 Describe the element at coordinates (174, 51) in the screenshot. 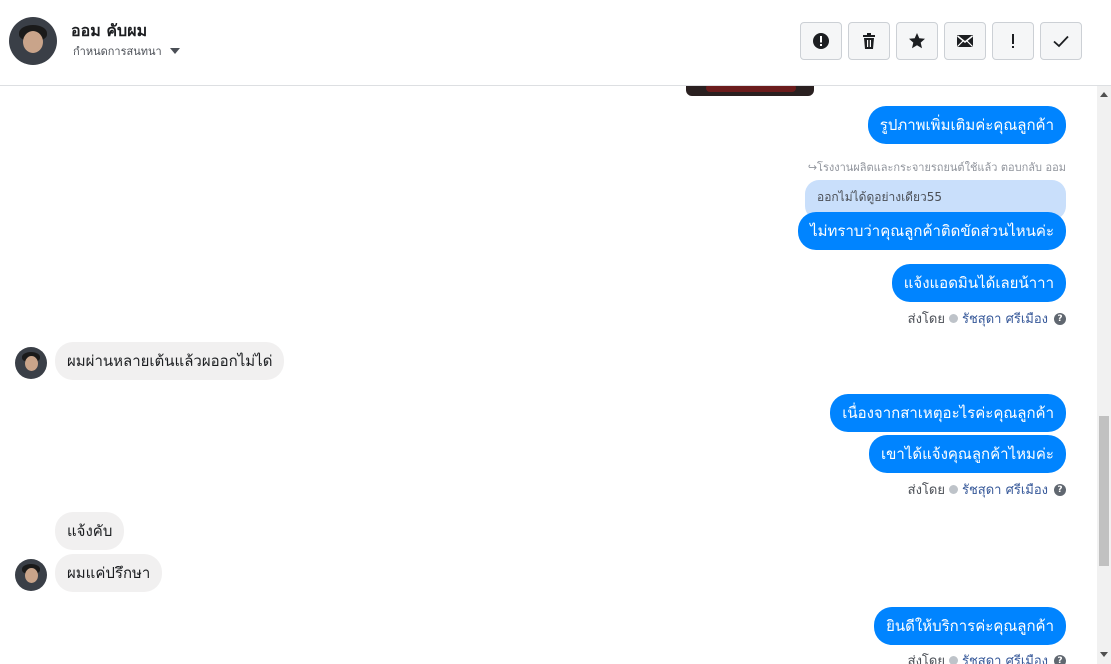

I see `caret-down-icon` at that location.